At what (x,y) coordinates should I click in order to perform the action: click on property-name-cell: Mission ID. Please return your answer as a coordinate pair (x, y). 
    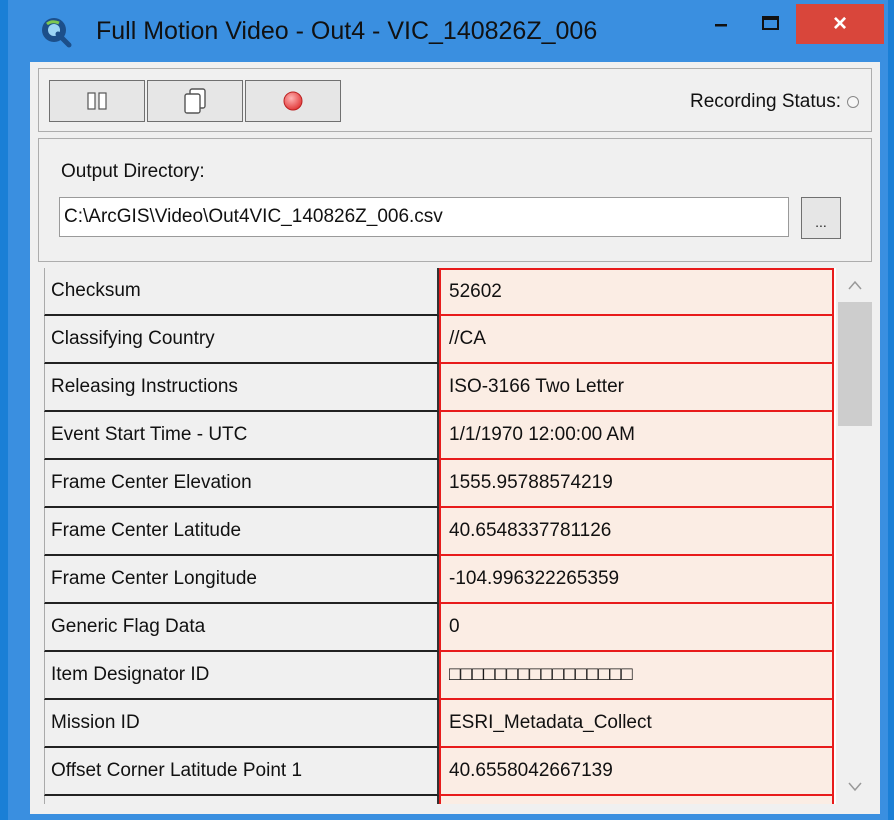
    Looking at the image, I should click on (241, 724).